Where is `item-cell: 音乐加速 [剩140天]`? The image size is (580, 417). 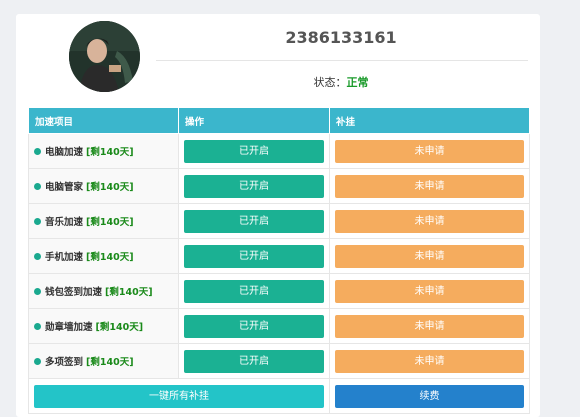
item-cell: 音乐加速 [剩140天] is located at coordinates (103, 221).